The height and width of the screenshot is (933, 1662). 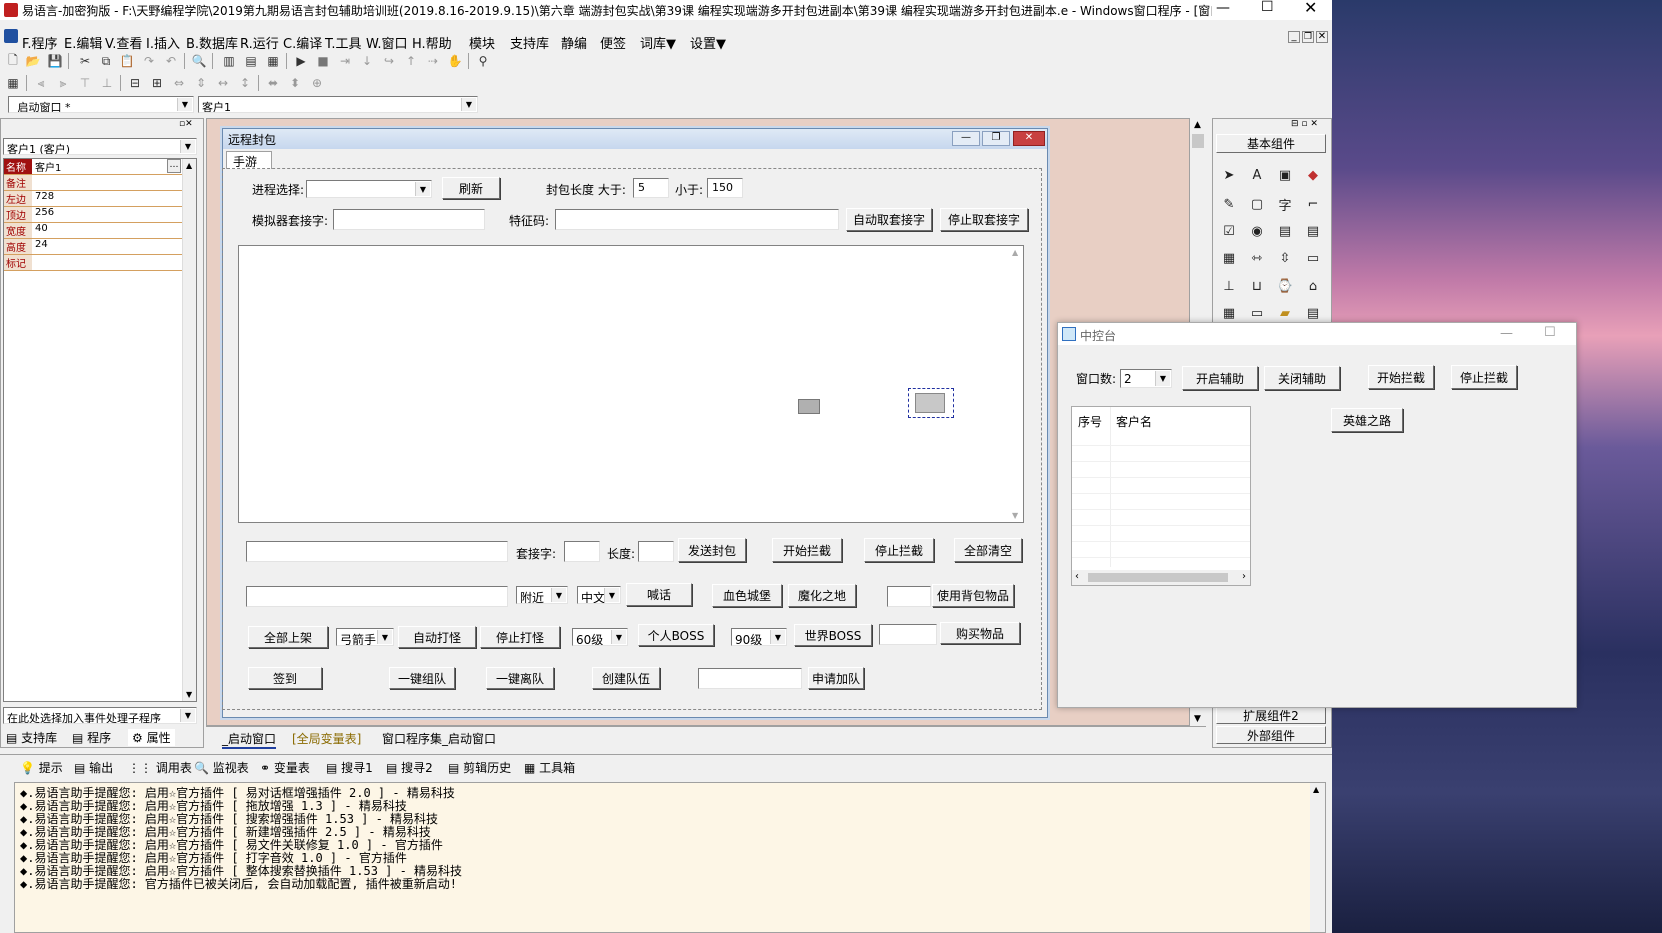 I want to click on close-assist-button: 关闭辅助, so click(x=1302, y=378).